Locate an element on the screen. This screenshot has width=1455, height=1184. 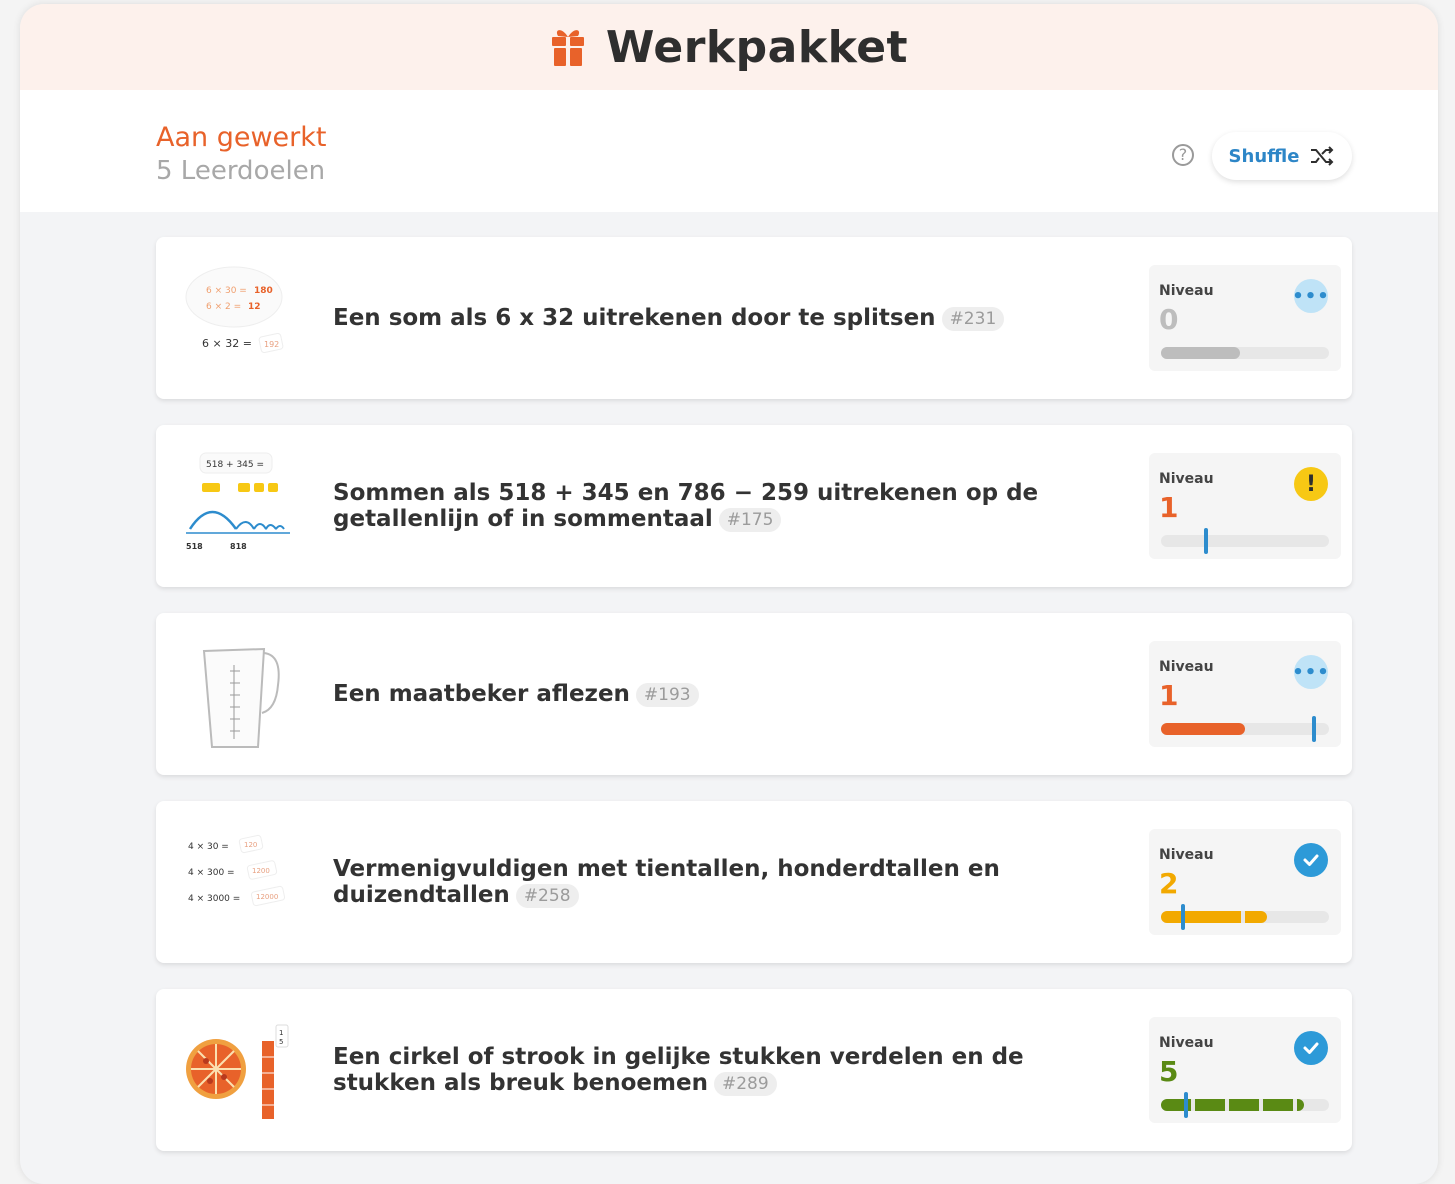
shuffle-label: Shuffle is located at coordinates (1264, 156).